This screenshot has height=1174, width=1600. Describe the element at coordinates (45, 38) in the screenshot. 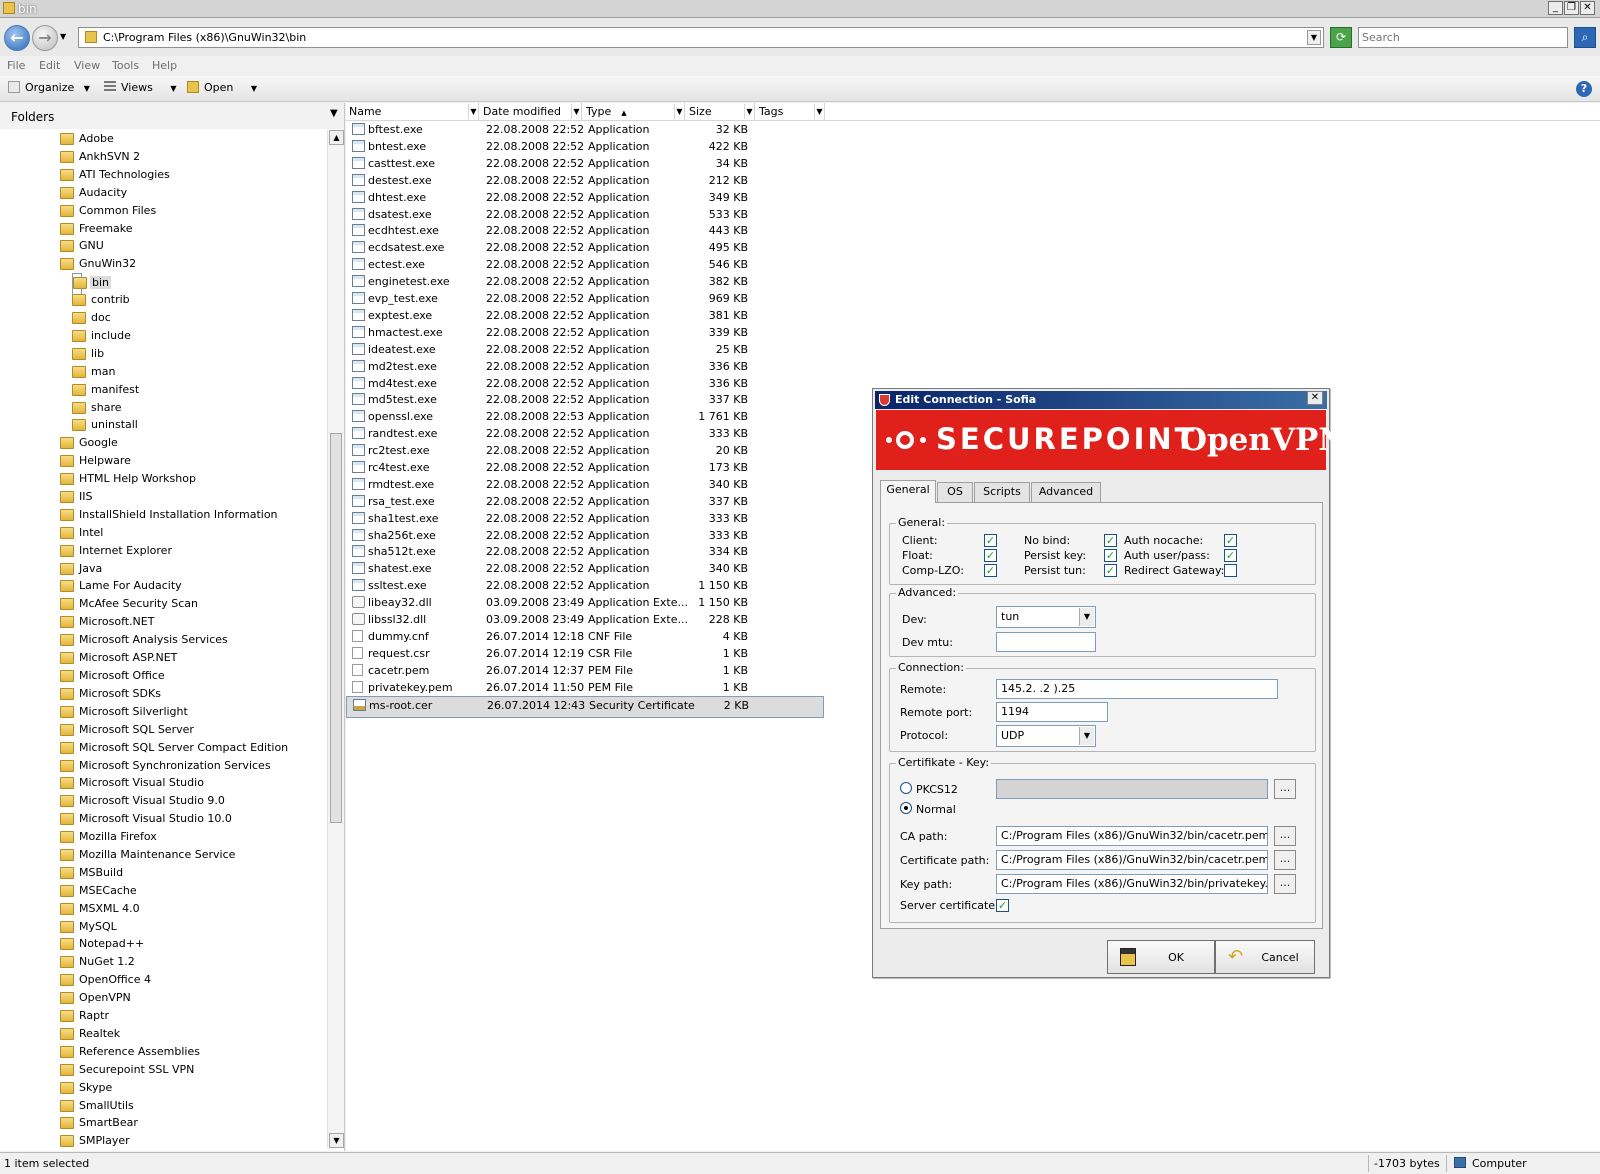

I see `forward-button: →` at that location.